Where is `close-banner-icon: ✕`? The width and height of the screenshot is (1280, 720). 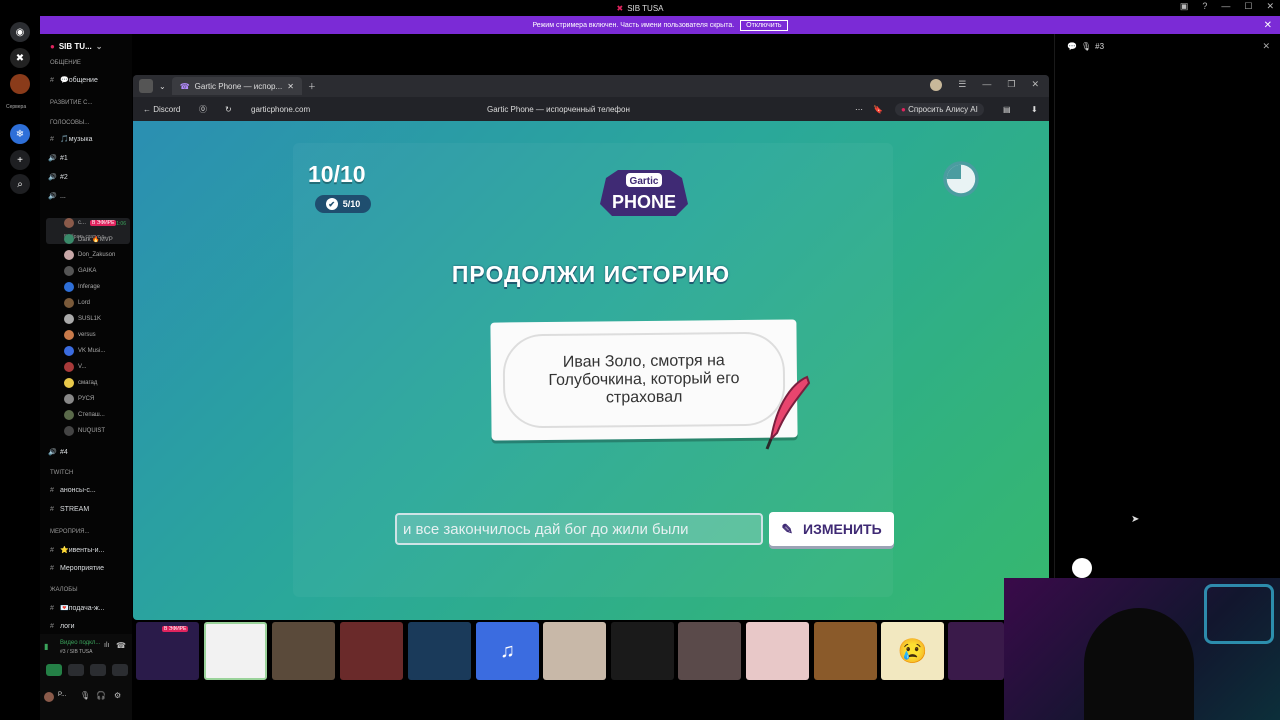
close-banner-icon: ✕ is located at coordinates (1268, 25).